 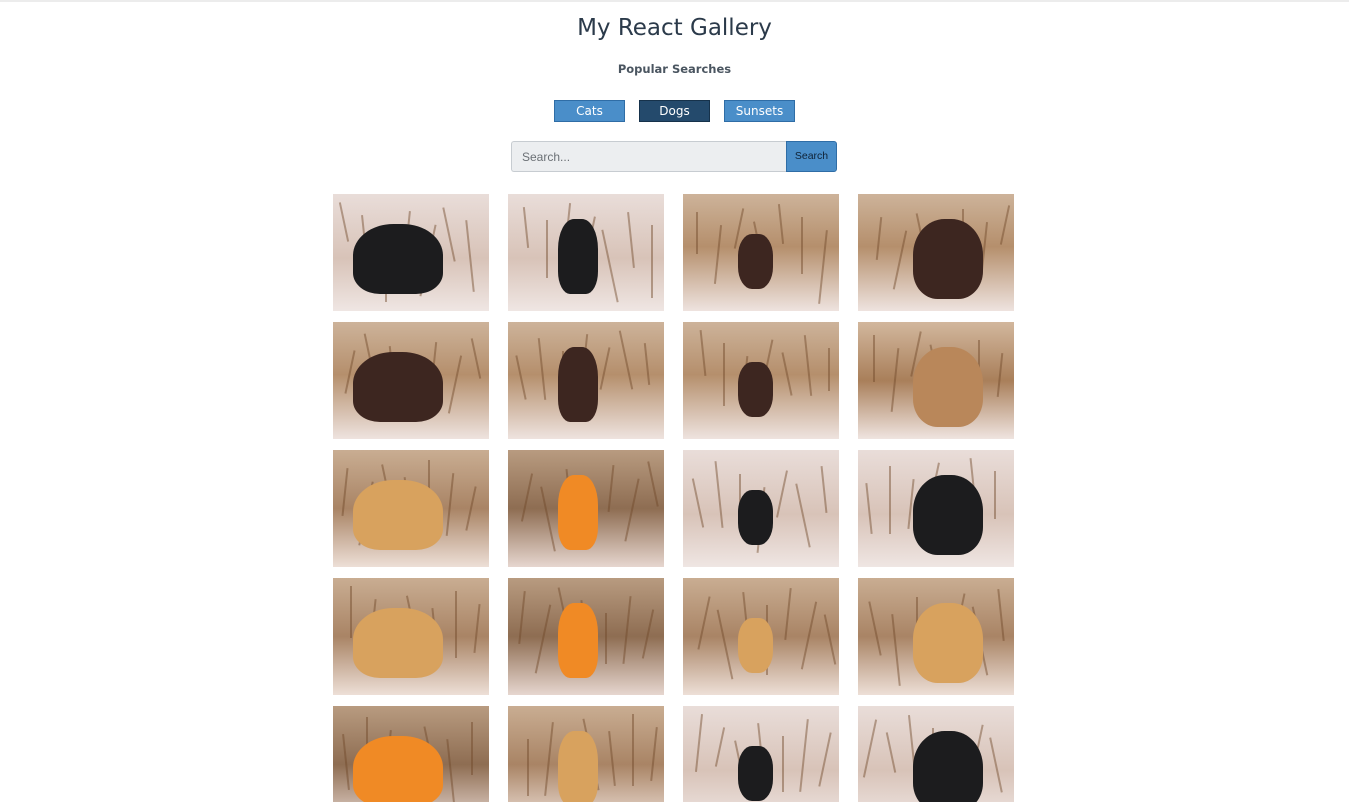 I want to click on search-input, so click(x=648, y=156).